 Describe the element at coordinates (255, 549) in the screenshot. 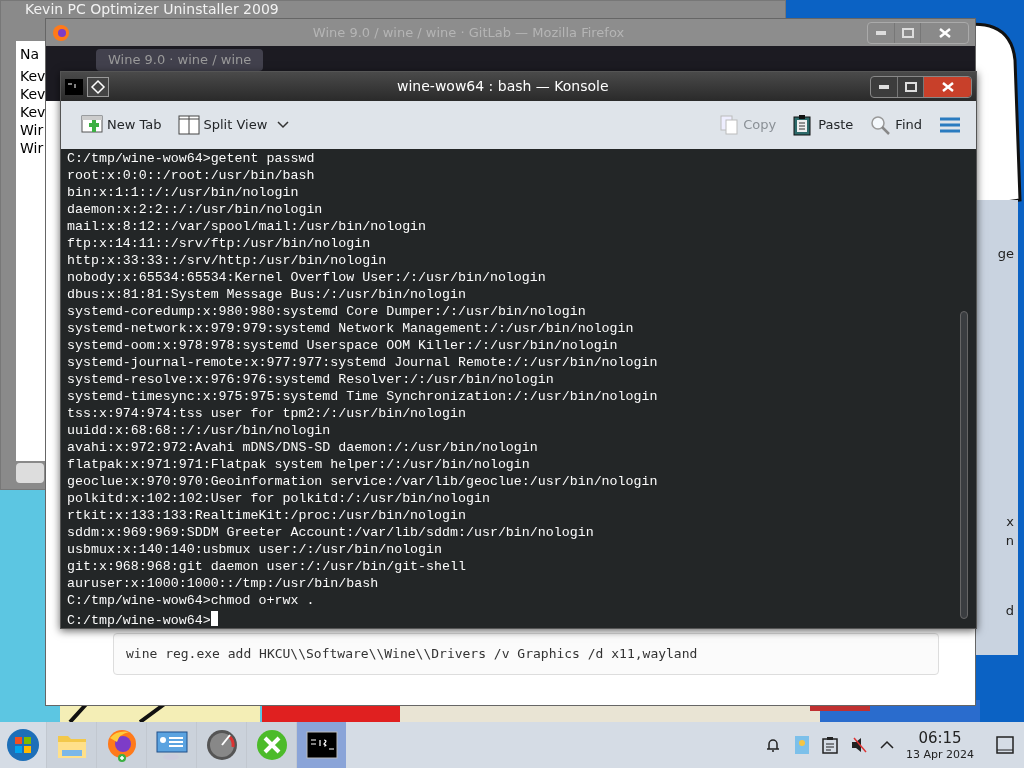

I see `terminal-line: usbmux:x:140:140:usbmux user:/:/usr/bin/nologin` at that location.